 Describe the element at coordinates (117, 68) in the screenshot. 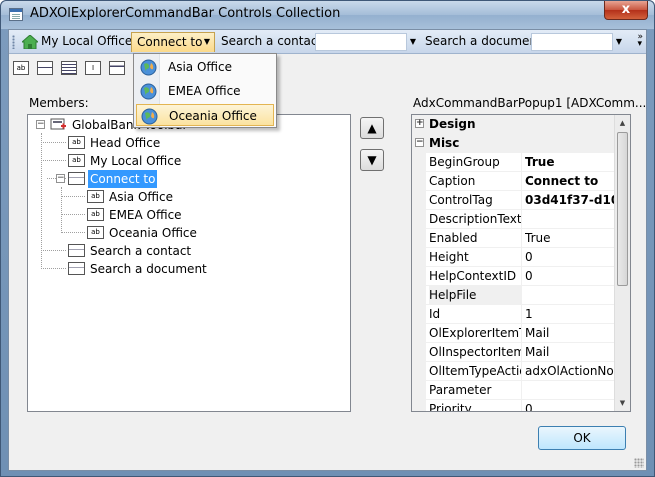

I see `add-popup-icon` at that location.